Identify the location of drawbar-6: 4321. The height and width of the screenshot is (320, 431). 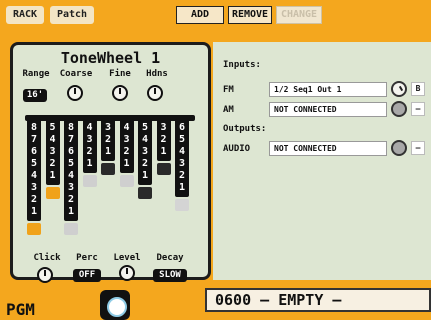
(126, 146).